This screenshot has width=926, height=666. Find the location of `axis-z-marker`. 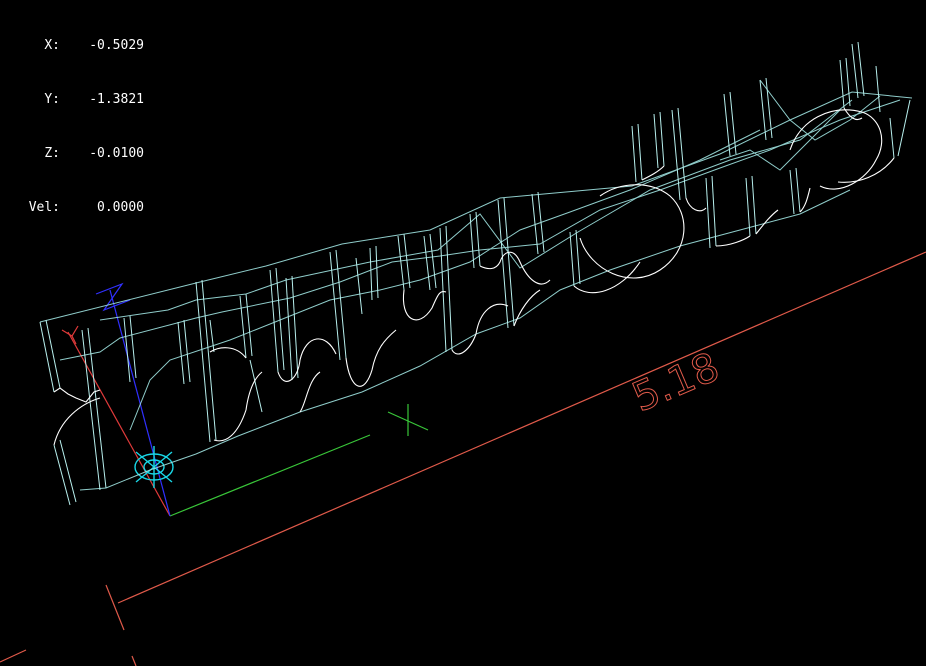

axis-z-marker is located at coordinates (113, 297).